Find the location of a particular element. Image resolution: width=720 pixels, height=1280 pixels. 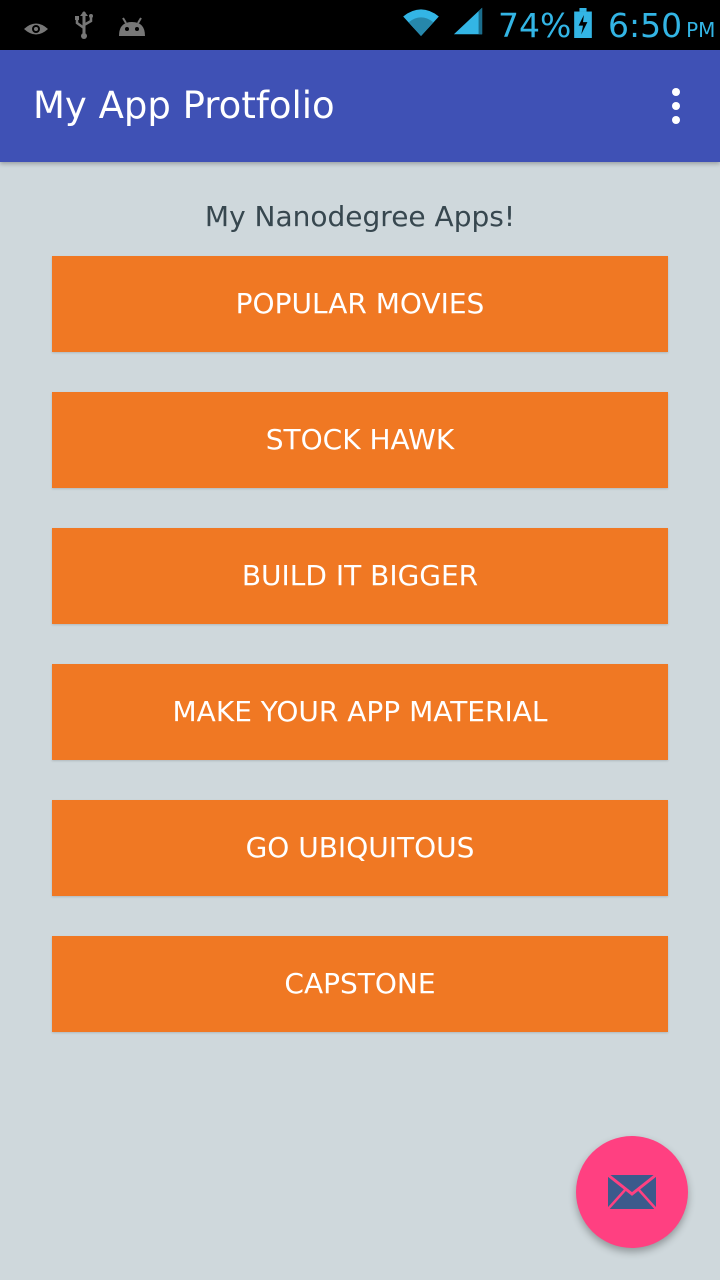

go-ubiquitous-button: GO UBIQUITOUS is located at coordinates (360, 848).